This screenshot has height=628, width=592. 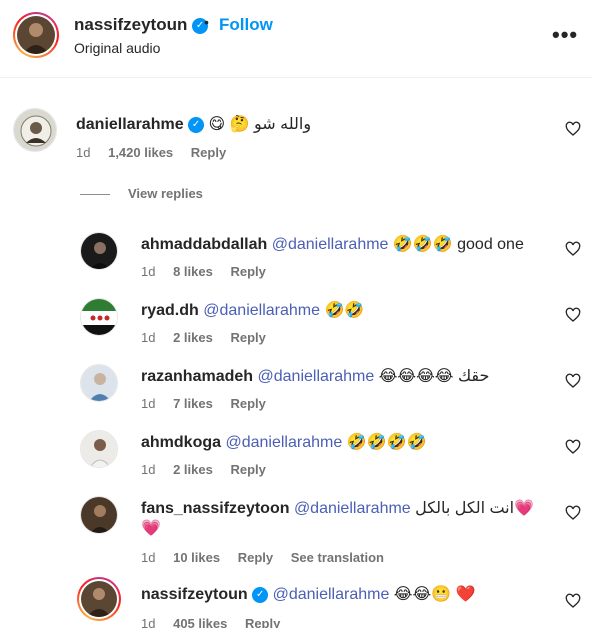 I want to click on reply-meta: 1d 10 likes Reply See translation, so click(x=269, y=557).